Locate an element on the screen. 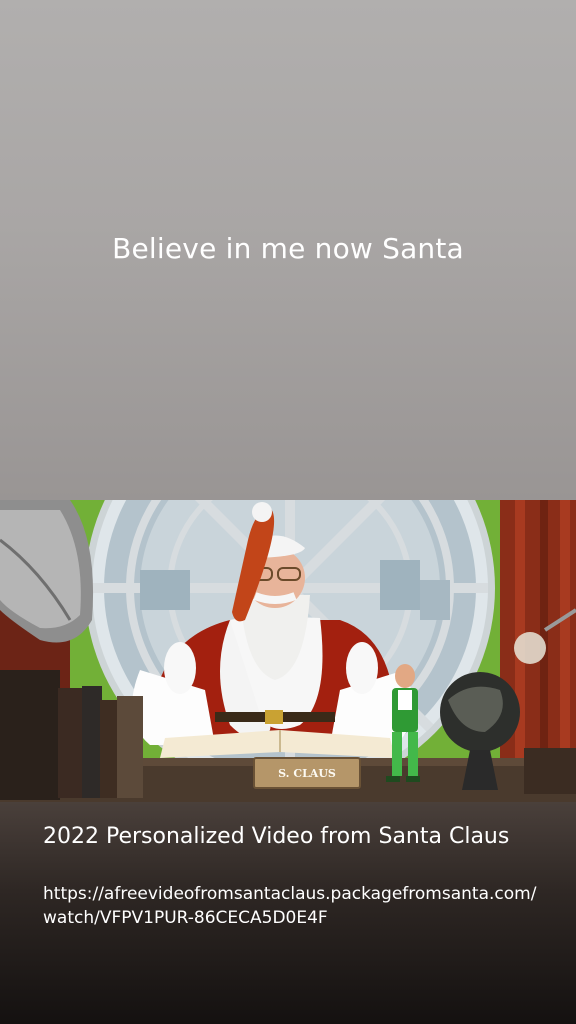 The image size is (576, 1024). name-sign: S. CLAUS is located at coordinates (307, 773).